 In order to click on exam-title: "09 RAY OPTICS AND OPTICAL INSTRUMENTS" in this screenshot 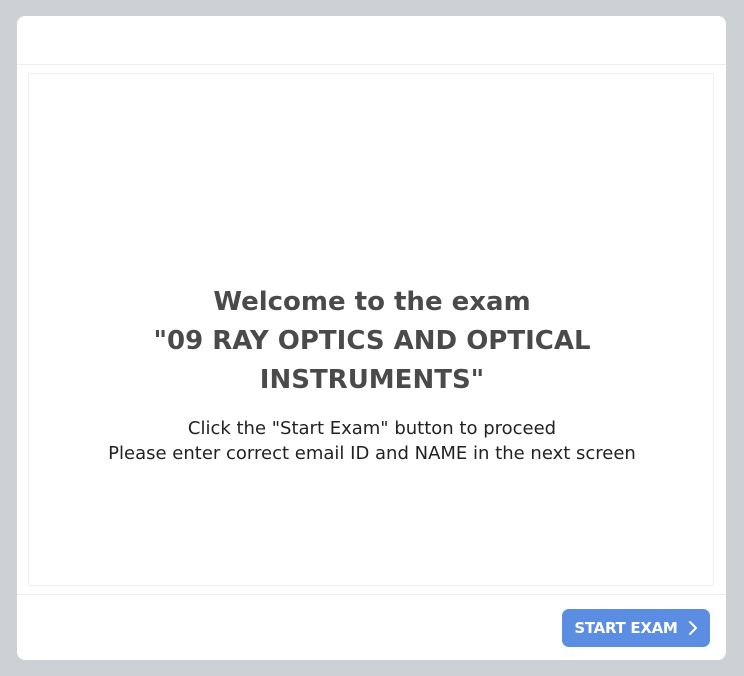, I will do `click(372, 360)`.